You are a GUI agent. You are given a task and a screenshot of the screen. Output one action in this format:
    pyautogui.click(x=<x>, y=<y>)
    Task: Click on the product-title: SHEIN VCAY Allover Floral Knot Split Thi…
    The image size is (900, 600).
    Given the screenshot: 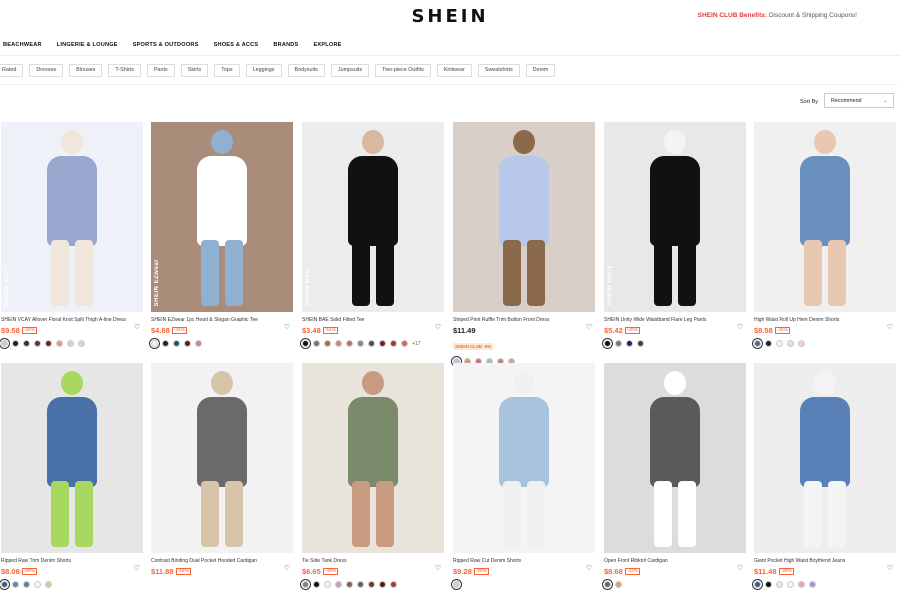 What is the action you would take?
    pyautogui.click(x=63, y=320)
    